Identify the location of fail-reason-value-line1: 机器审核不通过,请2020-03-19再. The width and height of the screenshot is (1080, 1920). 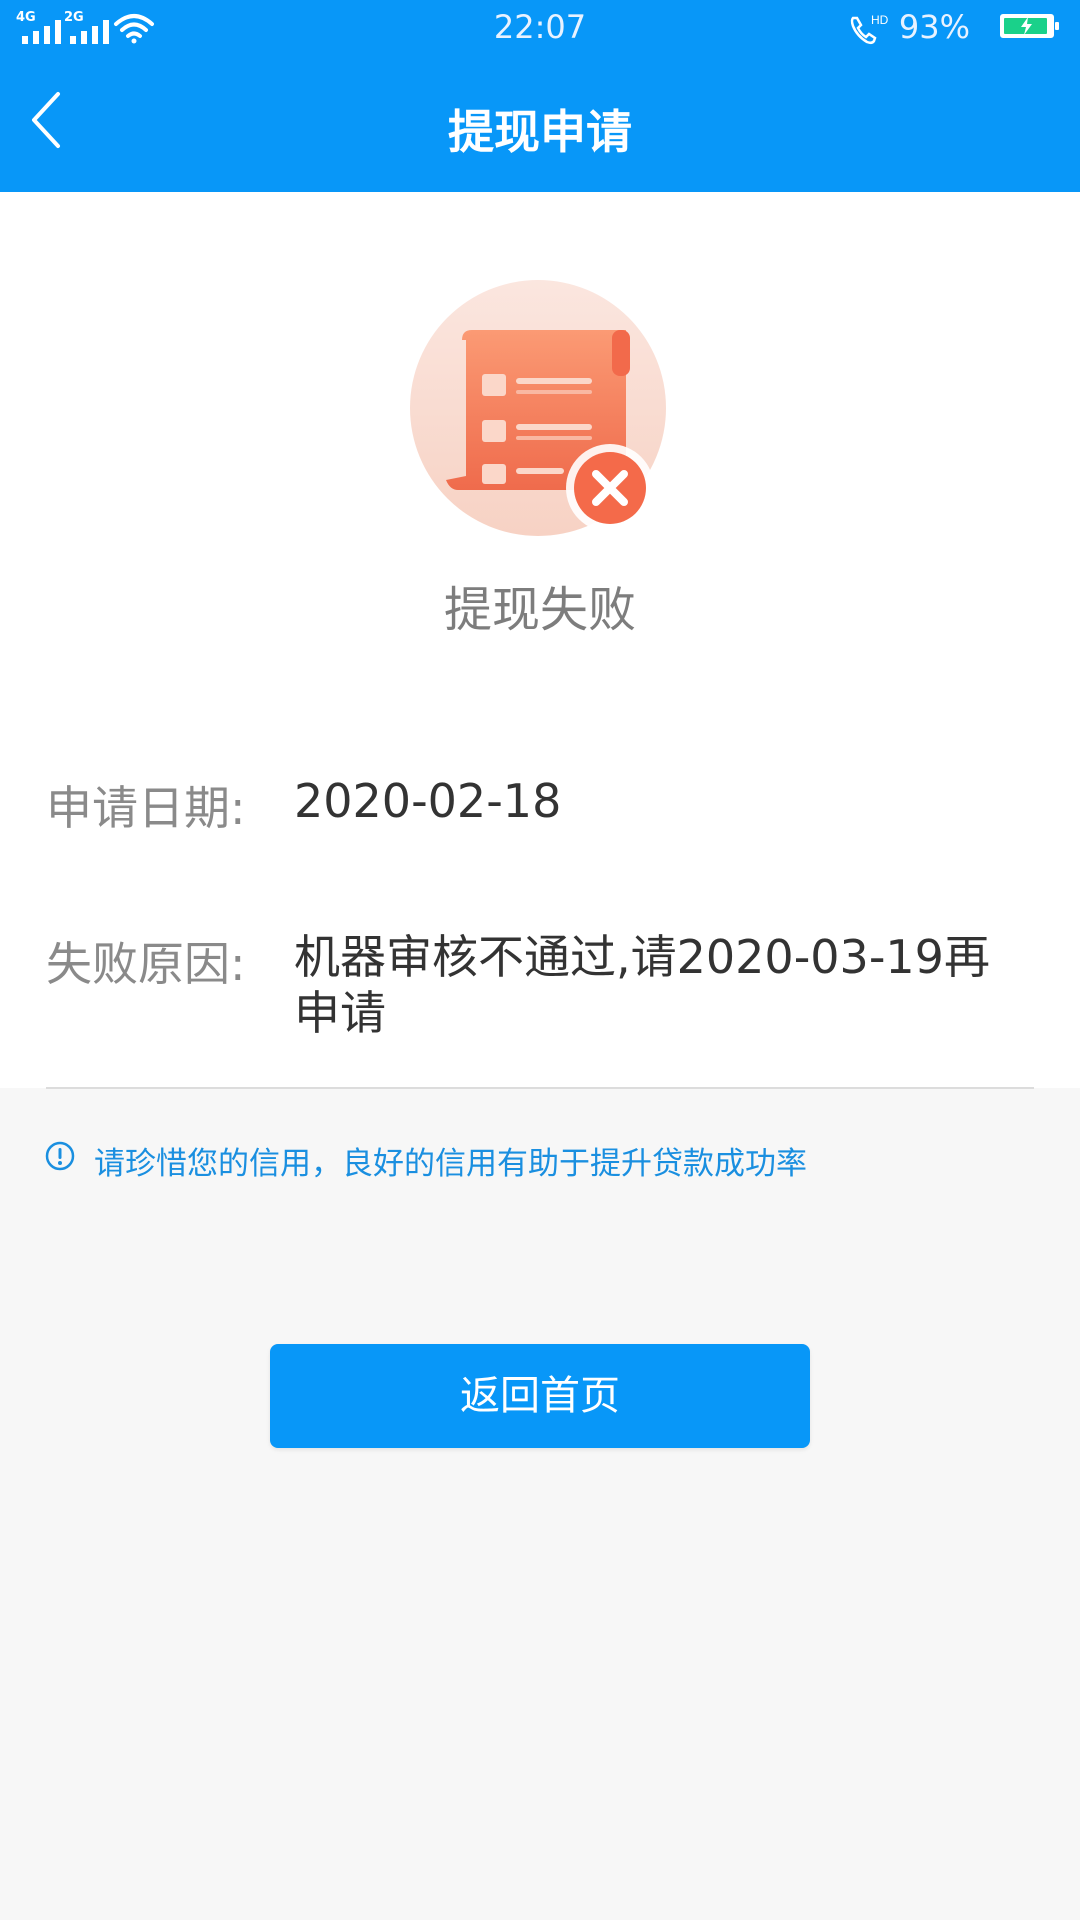
(642, 957).